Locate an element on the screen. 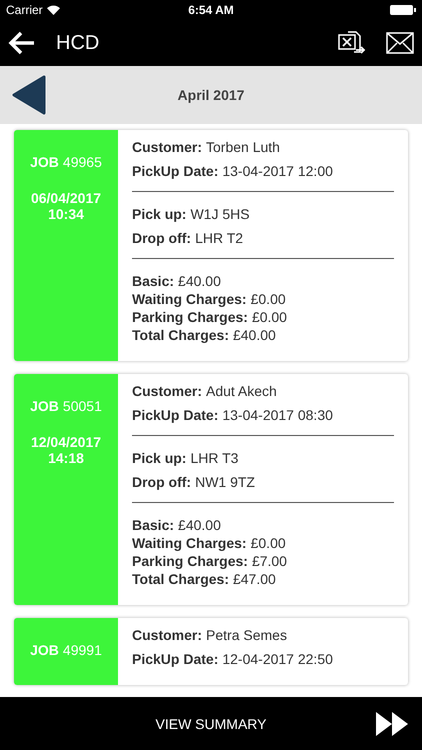 This screenshot has height=750, width=422. job-number: 50051 is located at coordinates (82, 406).